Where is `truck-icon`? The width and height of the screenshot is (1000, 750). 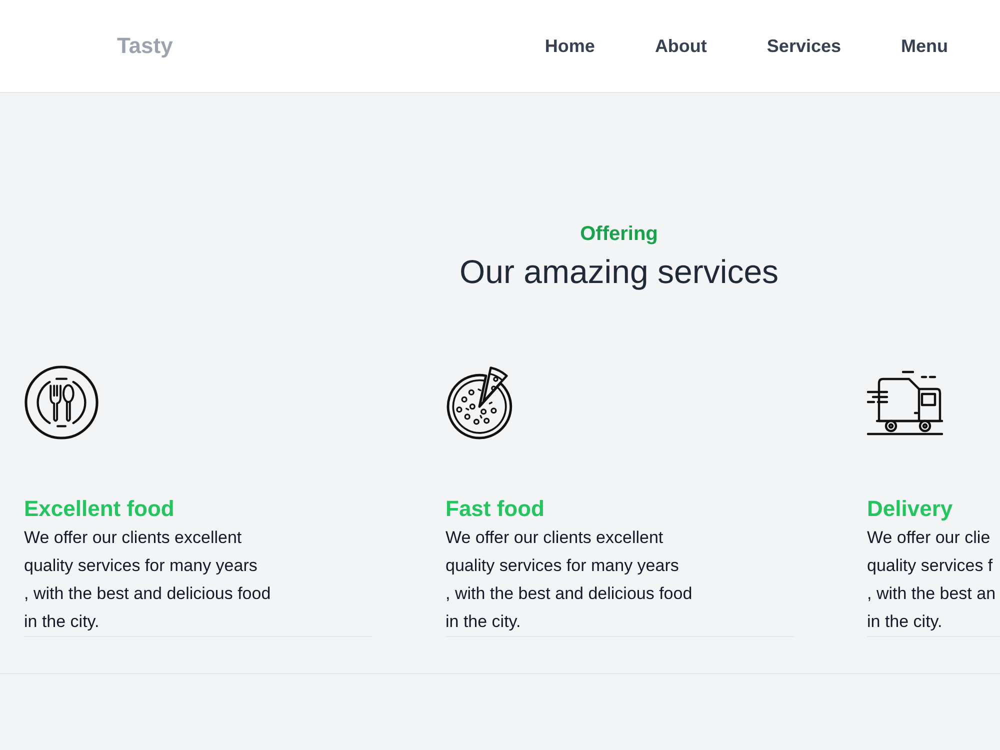
truck-icon is located at coordinates (905, 402).